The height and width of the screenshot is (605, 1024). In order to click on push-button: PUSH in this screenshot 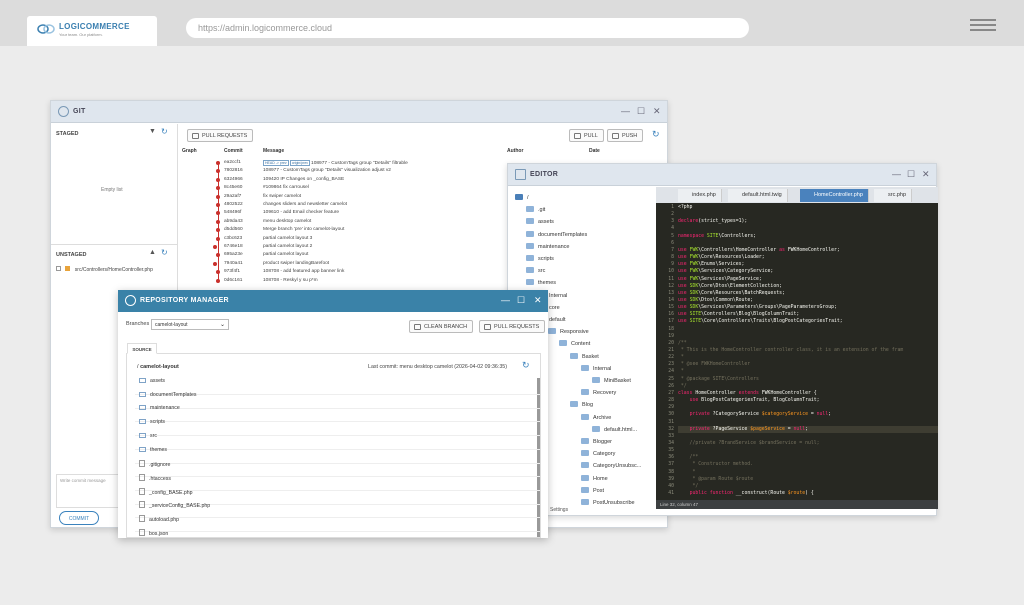, I will do `click(625, 135)`.